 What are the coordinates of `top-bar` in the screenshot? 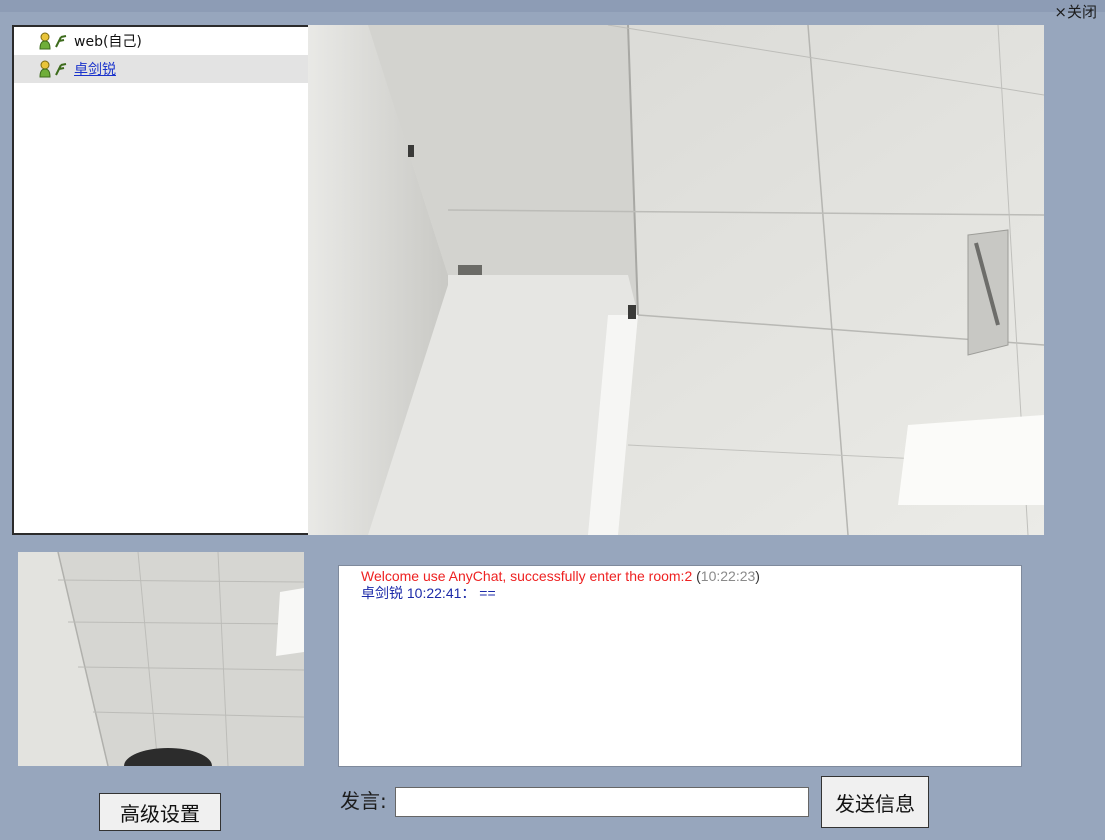 It's located at (552, 6).